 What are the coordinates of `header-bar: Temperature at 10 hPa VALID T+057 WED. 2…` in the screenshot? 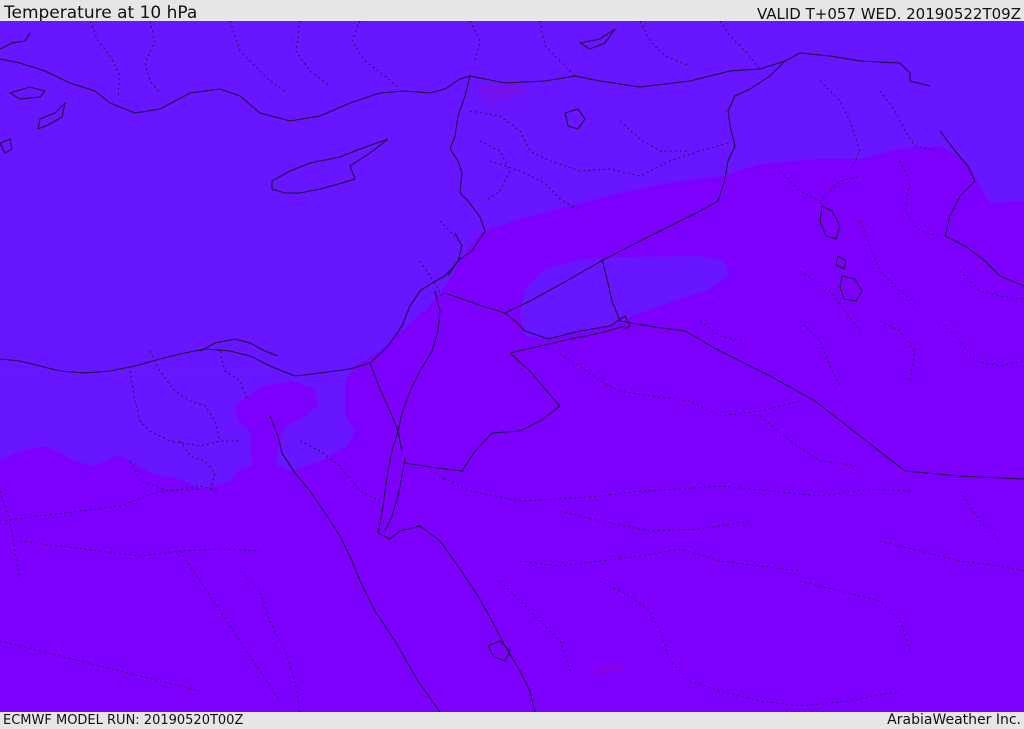 It's located at (512, 11).